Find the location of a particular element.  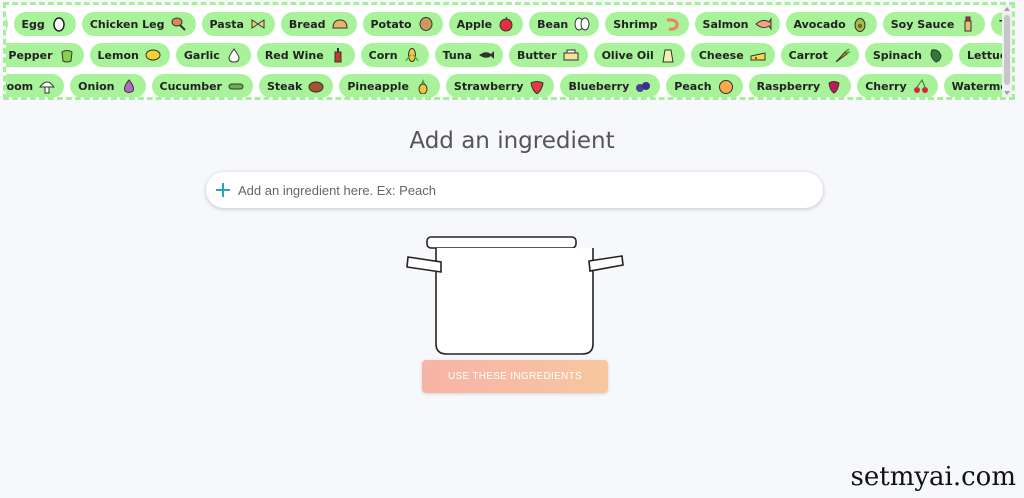

ingredient-chip: Olive Oil is located at coordinates (639, 55).